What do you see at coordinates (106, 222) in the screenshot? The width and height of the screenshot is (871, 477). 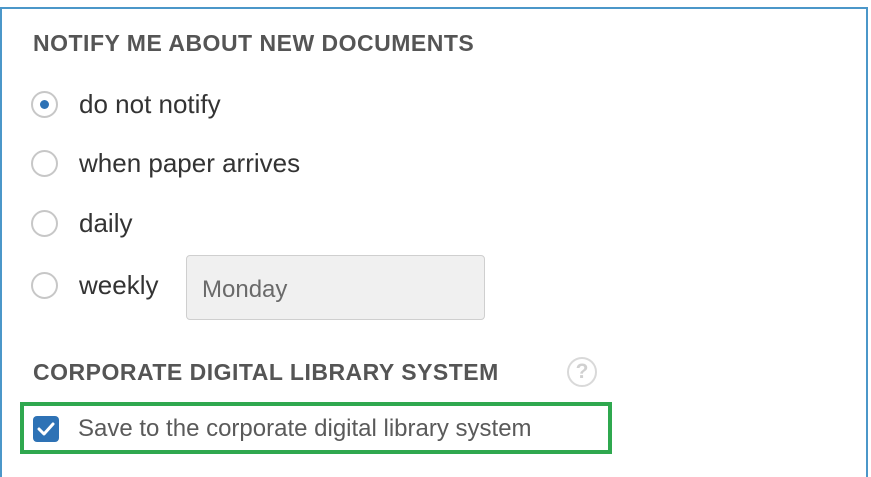 I see `radio-label: daily` at bounding box center [106, 222].